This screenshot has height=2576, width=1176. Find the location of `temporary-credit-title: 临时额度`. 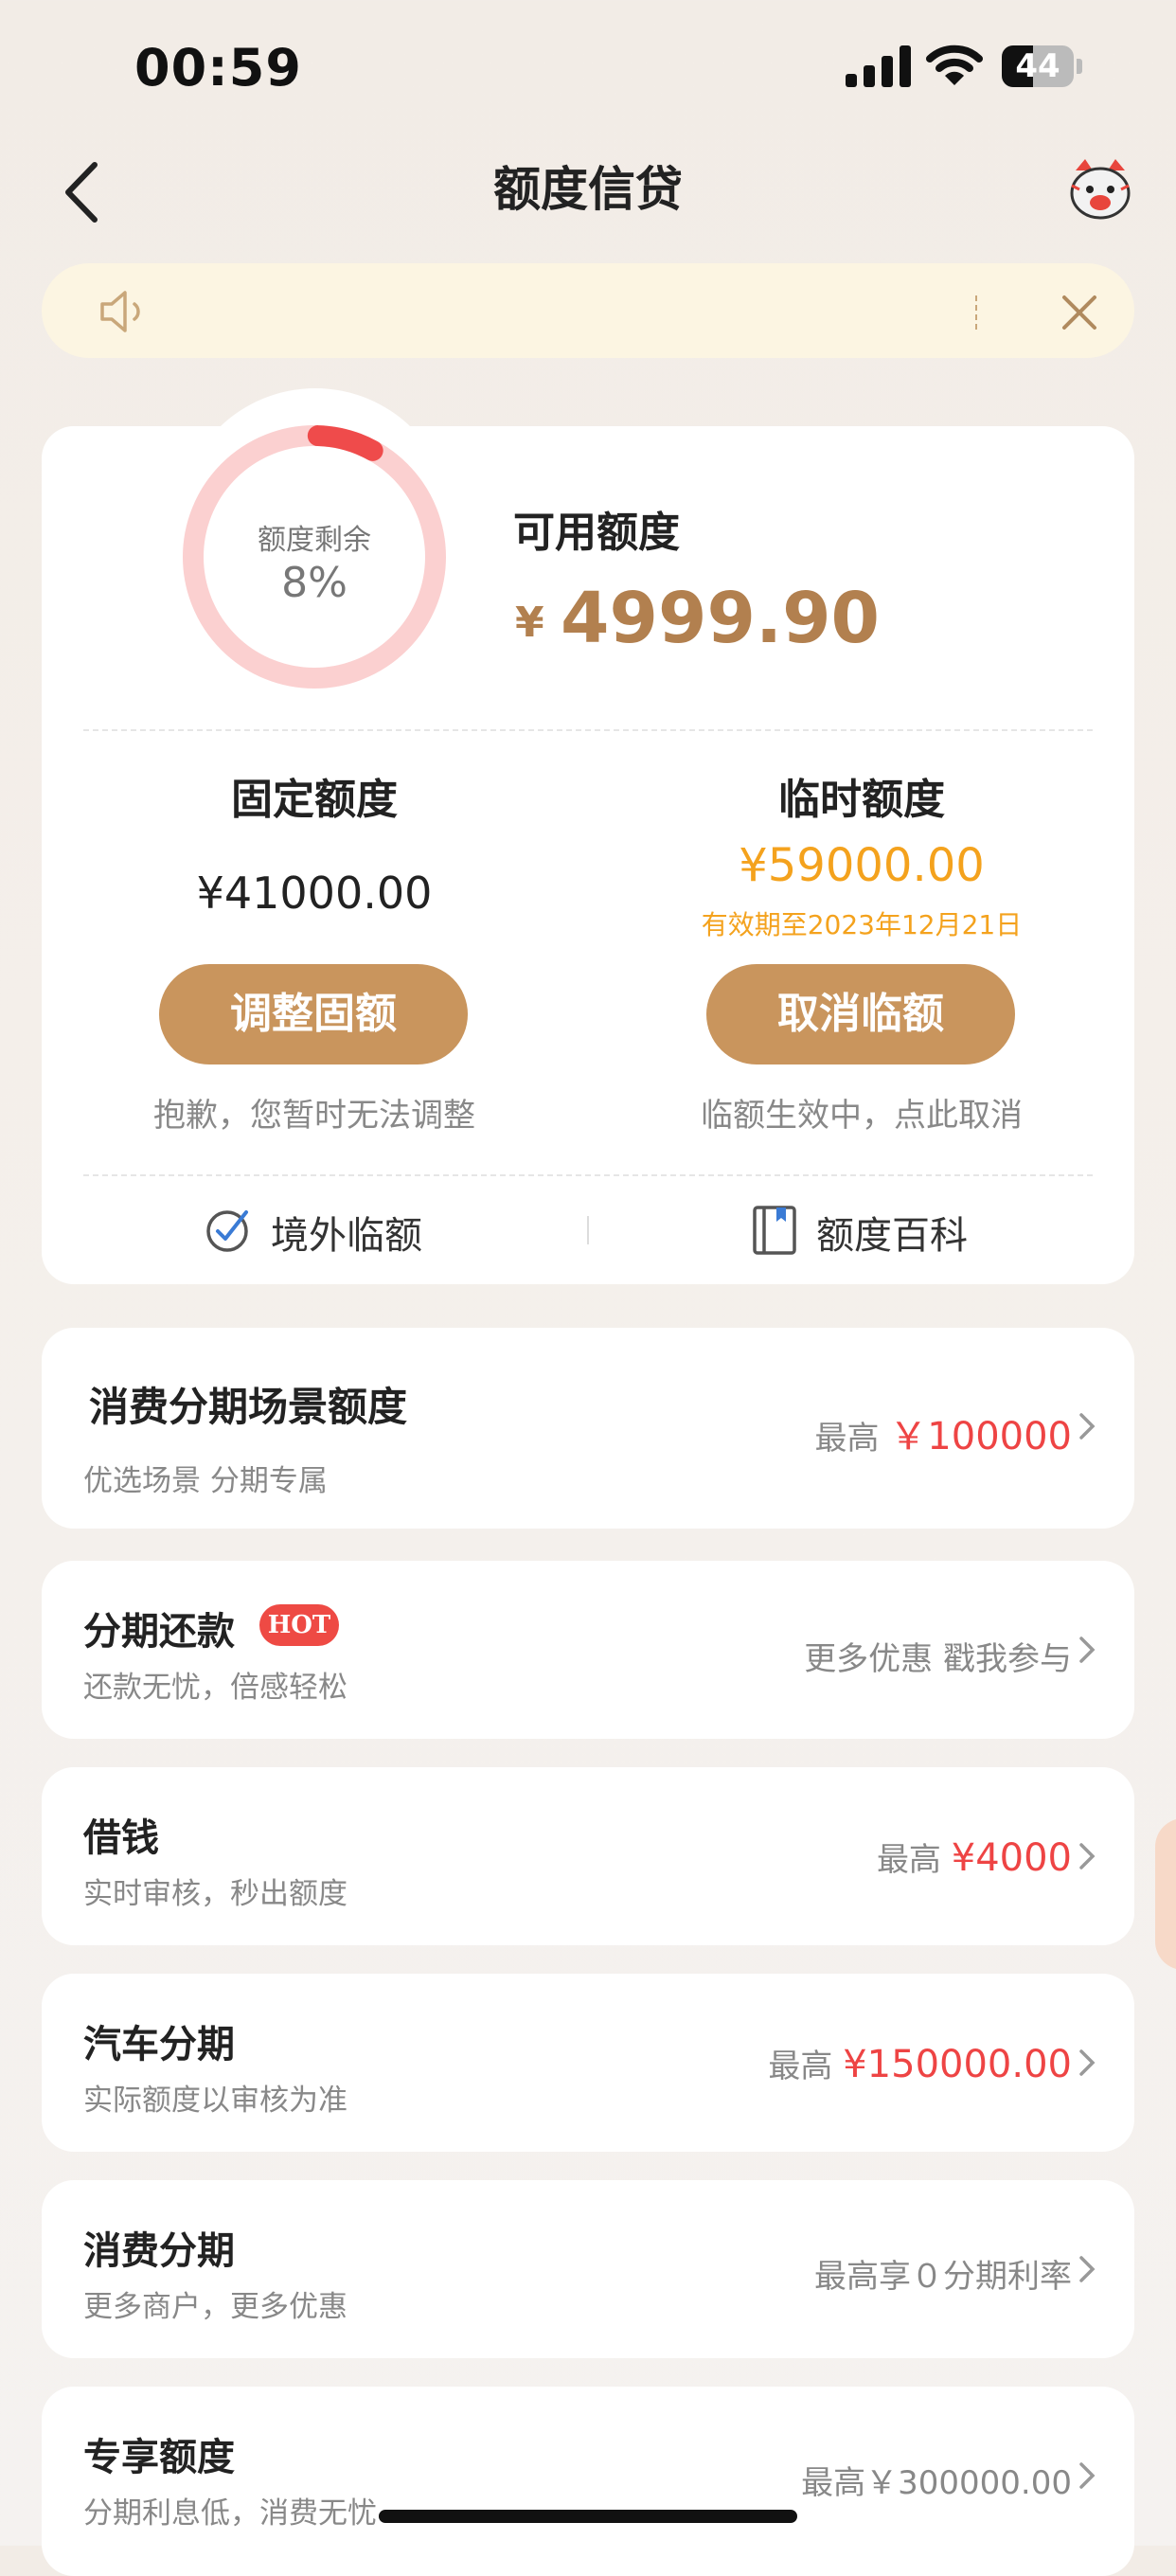

temporary-credit-title: 临时额度 is located at coordinates (861, 800).